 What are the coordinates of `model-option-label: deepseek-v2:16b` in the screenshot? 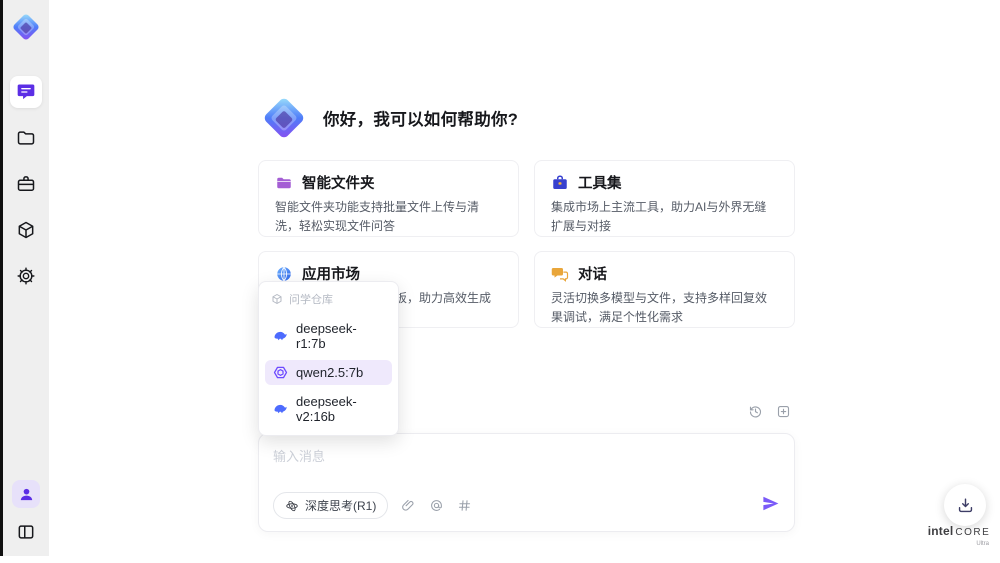 It's located at (326, 409).